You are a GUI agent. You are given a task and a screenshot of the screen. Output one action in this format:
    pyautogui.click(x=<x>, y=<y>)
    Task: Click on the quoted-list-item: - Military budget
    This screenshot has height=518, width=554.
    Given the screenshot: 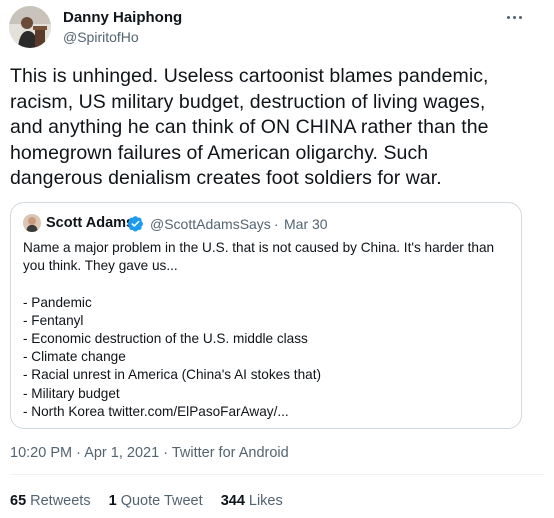 What is the action you would take?
    pyautogui.click(x=71, y=393)
    